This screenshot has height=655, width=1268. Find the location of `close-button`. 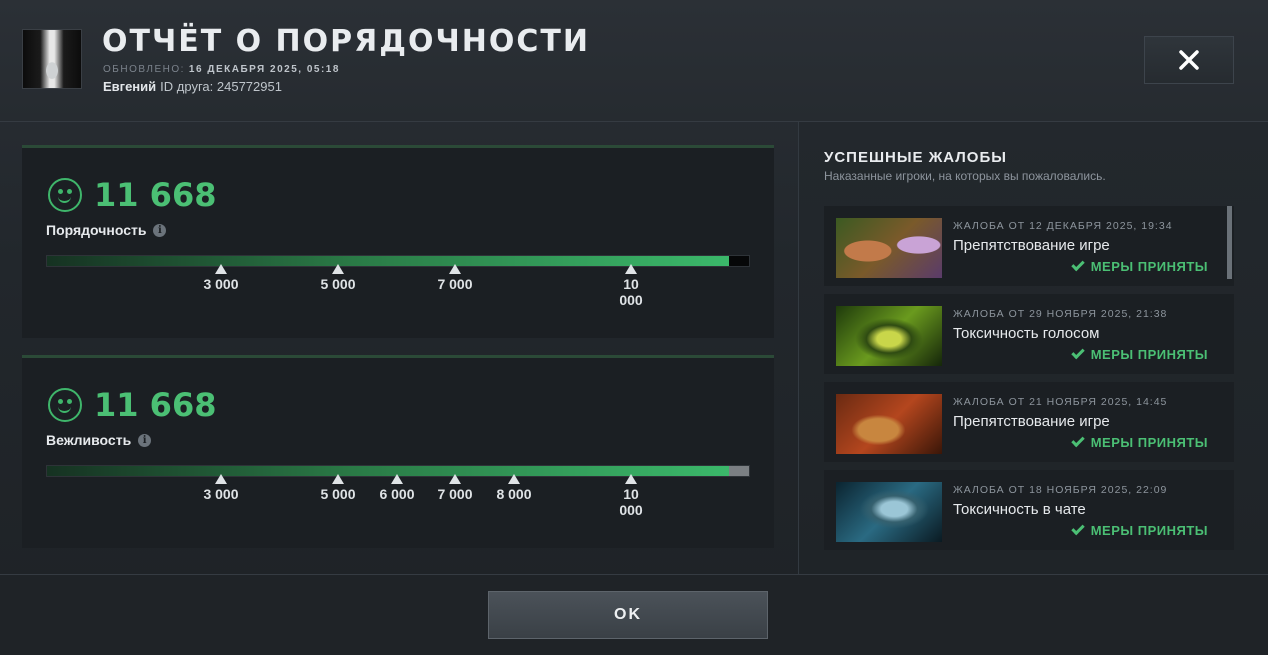

close-button is located at coordinates (1189, 60).